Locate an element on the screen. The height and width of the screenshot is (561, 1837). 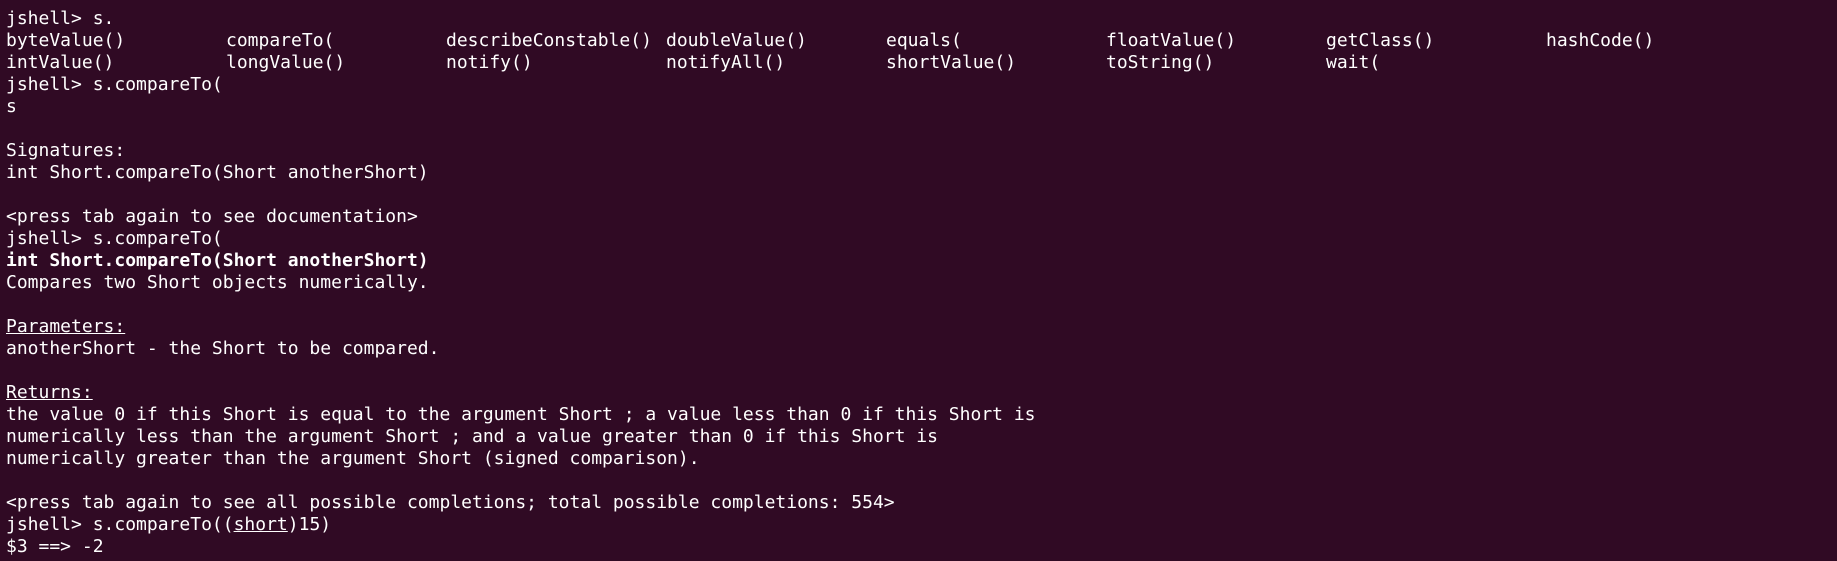
completion-item: equals( is located at coordinates (924, 40).